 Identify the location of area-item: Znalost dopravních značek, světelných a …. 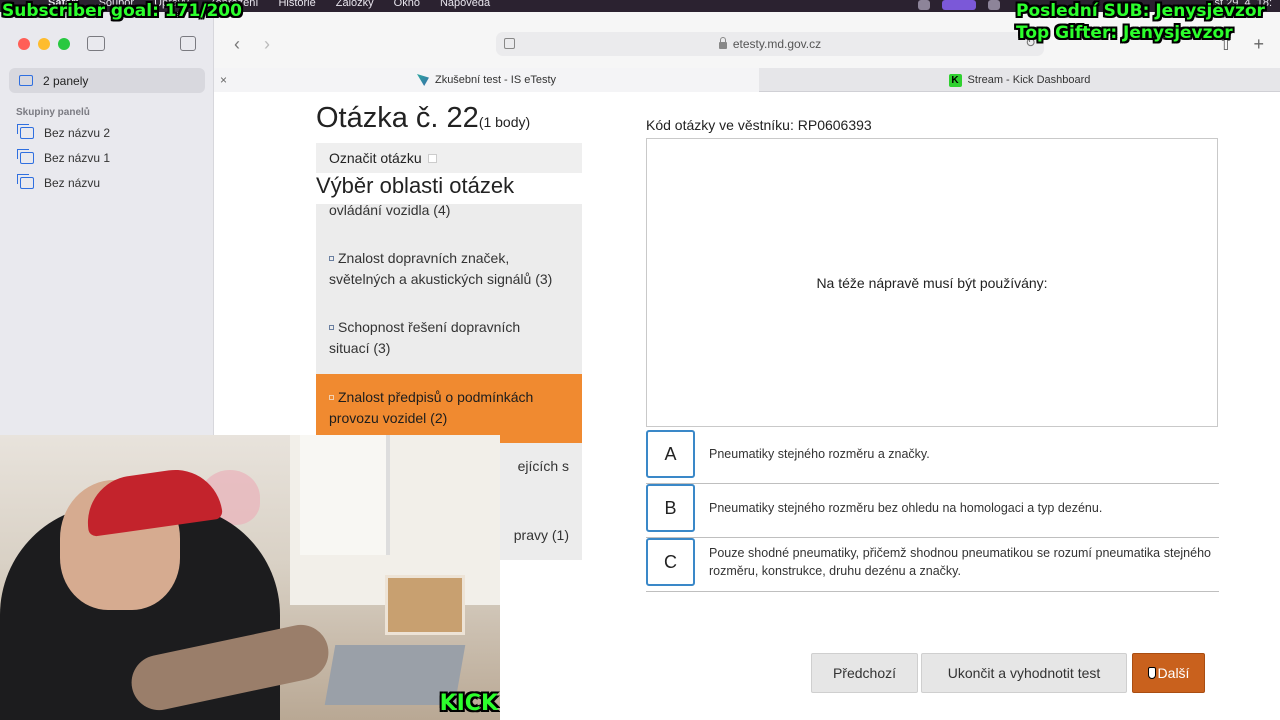
(449, 269).